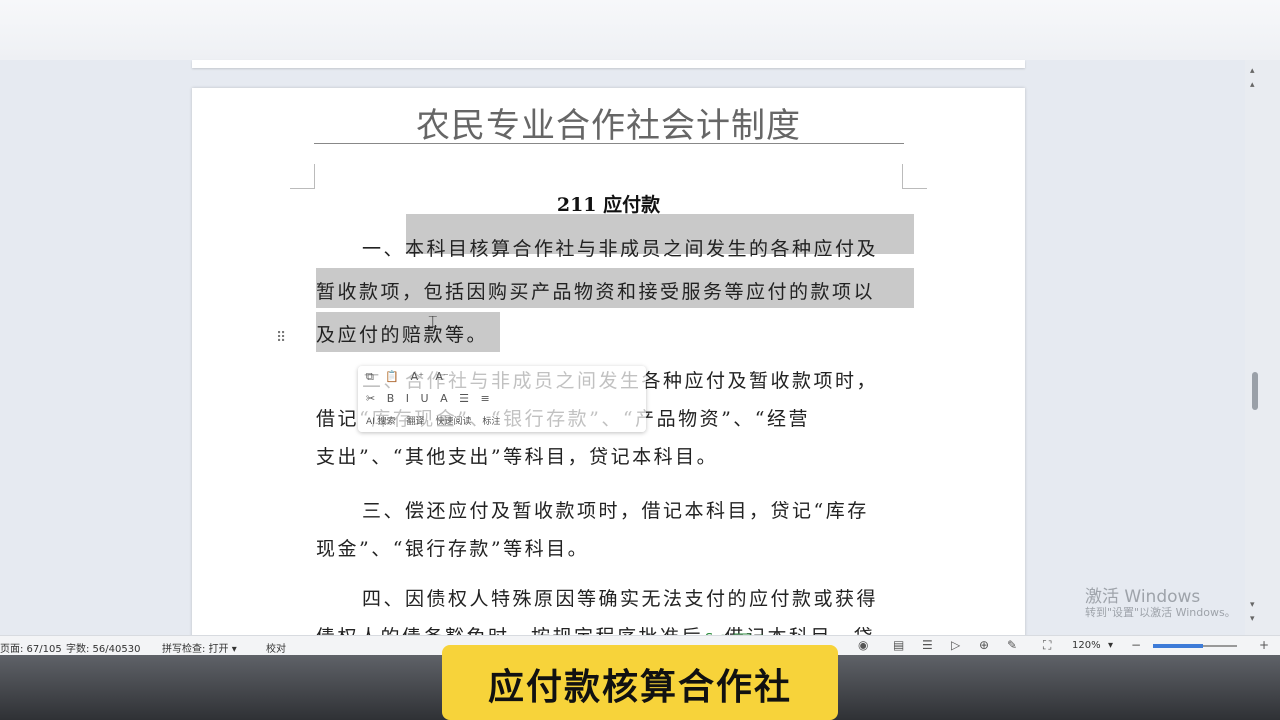 The height and width of the screenshot is (720, 1280). What do you see at coordinates (484, 398) in the screenshot?
I see `align-button: ≡` at bounding box center [484, 398].